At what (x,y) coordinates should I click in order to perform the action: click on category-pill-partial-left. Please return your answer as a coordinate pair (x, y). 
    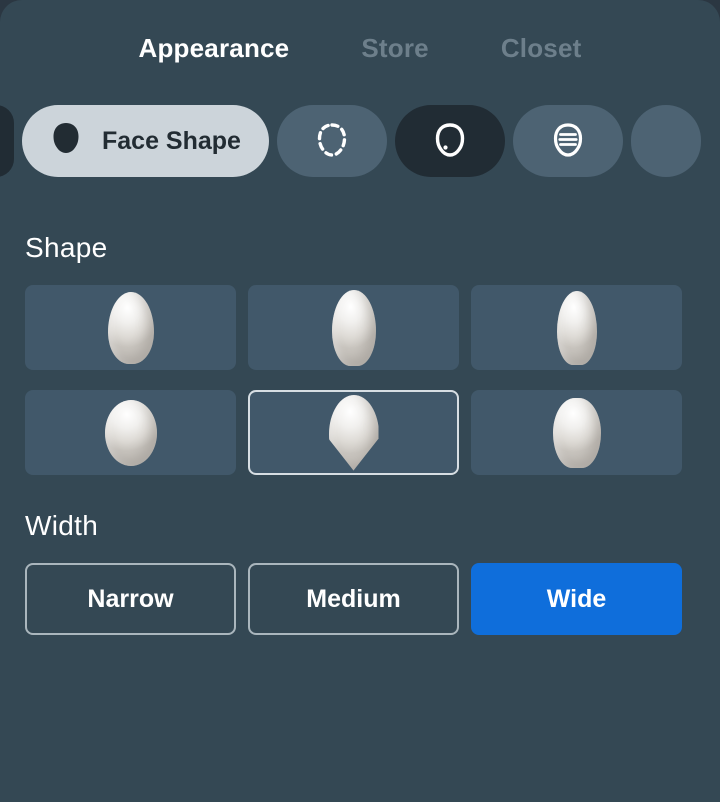
    Looking at the image, I should click on (7, 141).